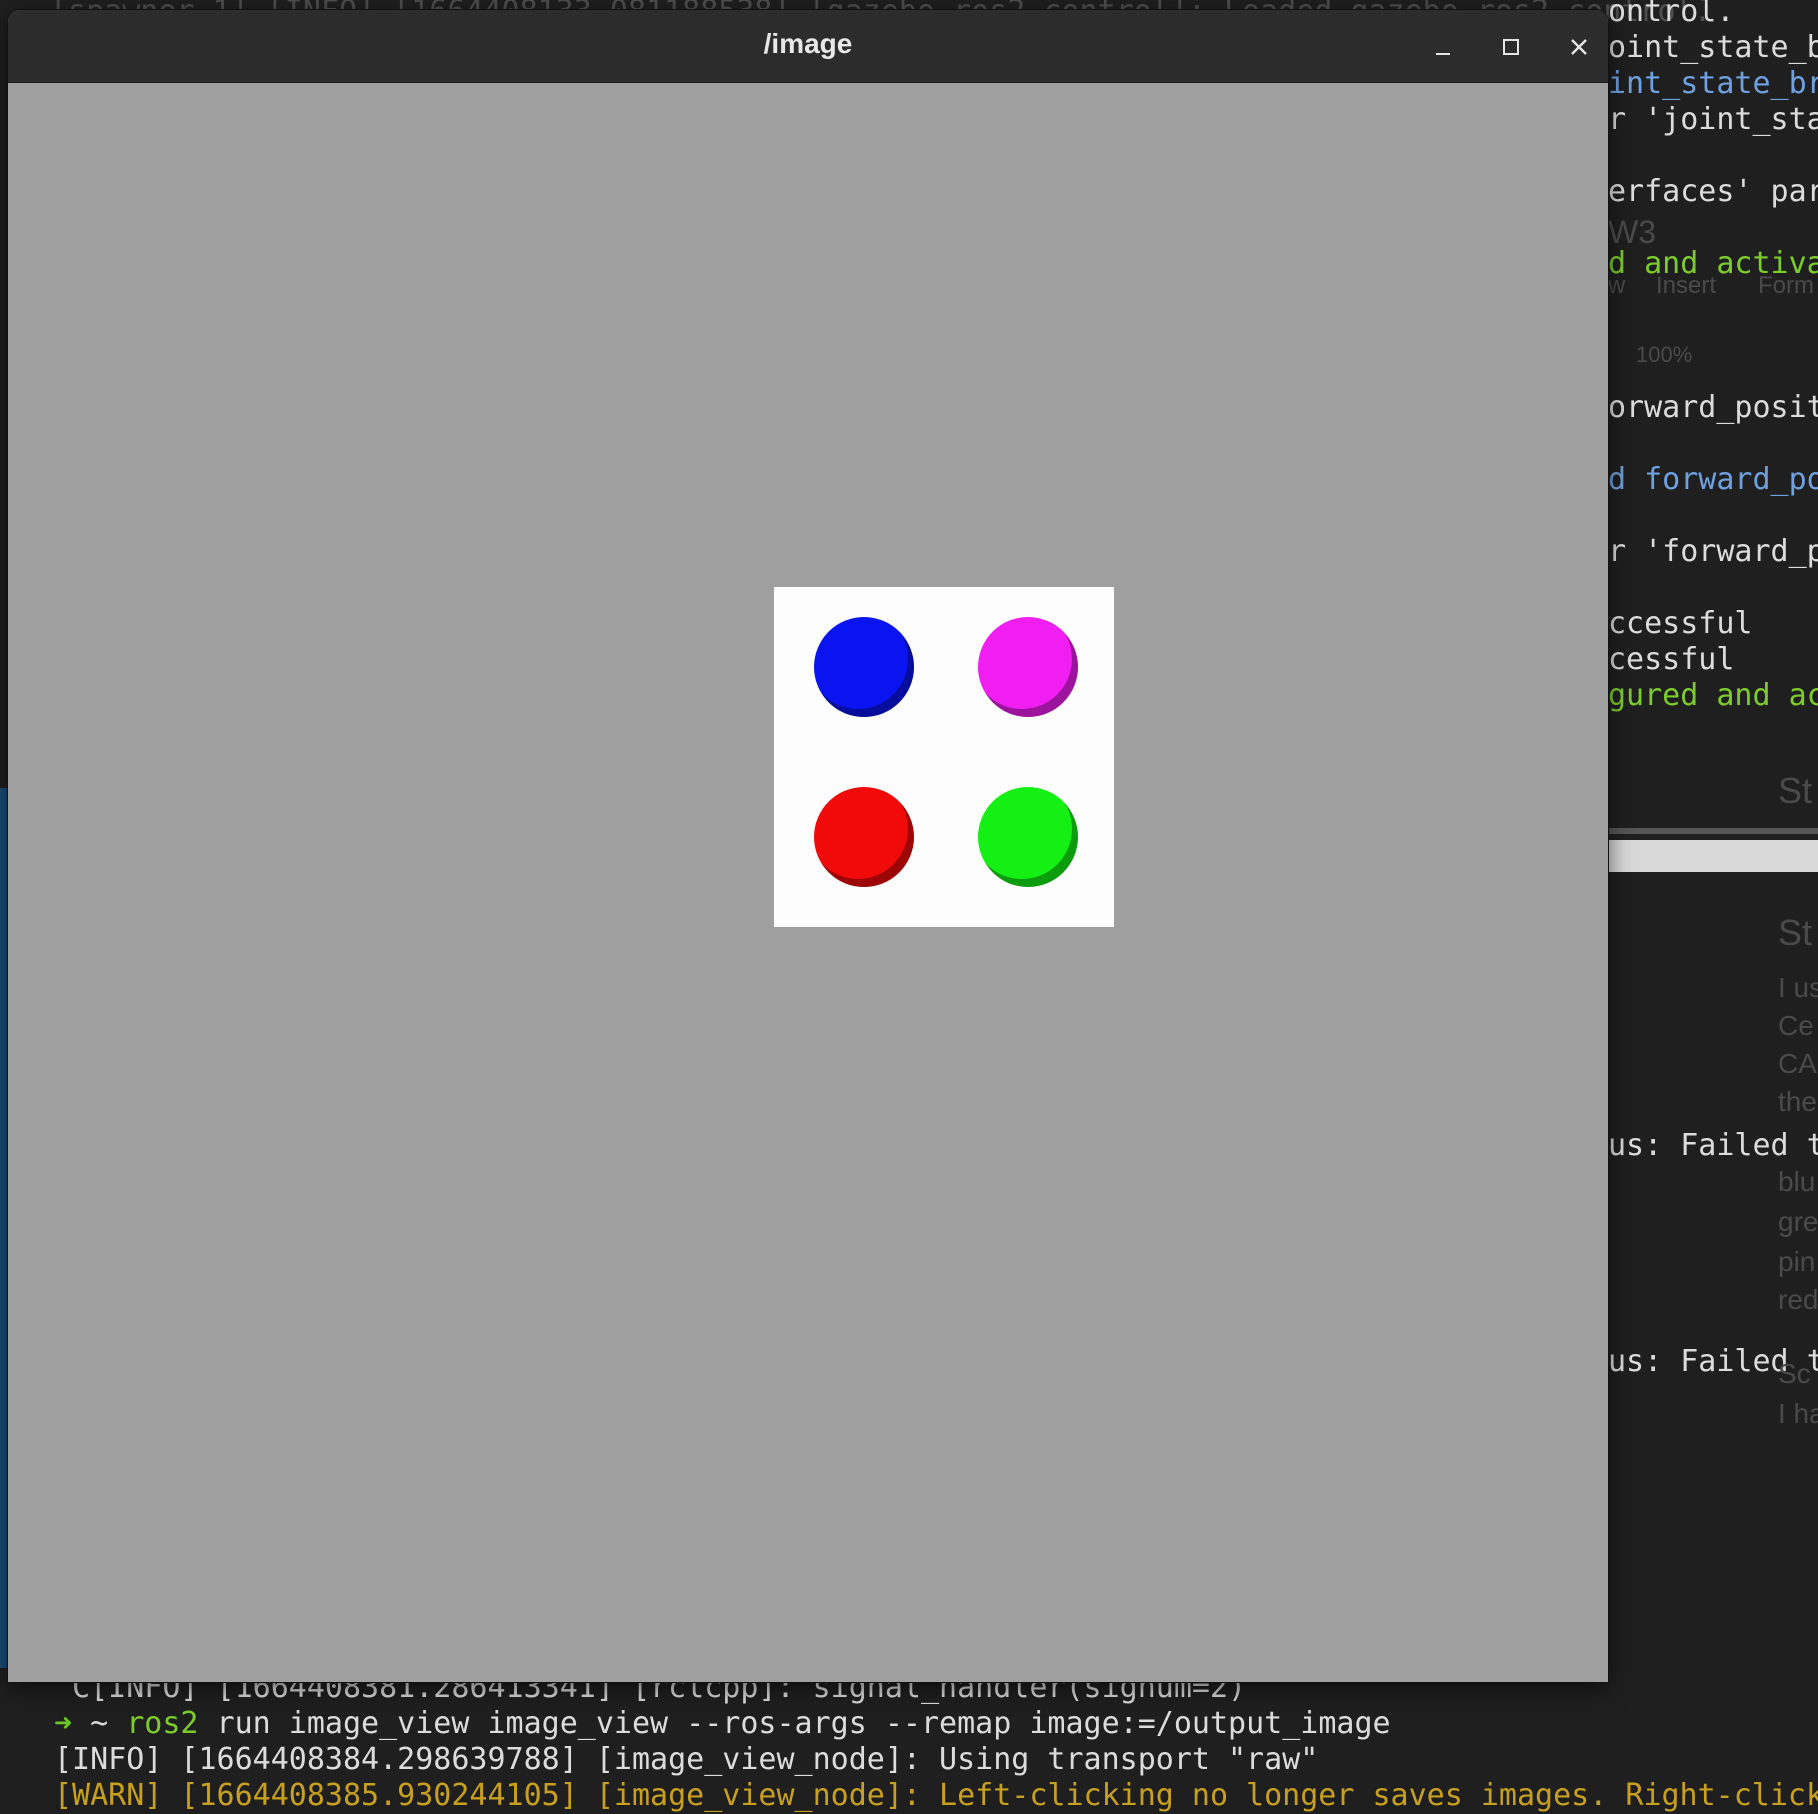  I want to click on browser-menu-format: Form, so click(1786, 285).